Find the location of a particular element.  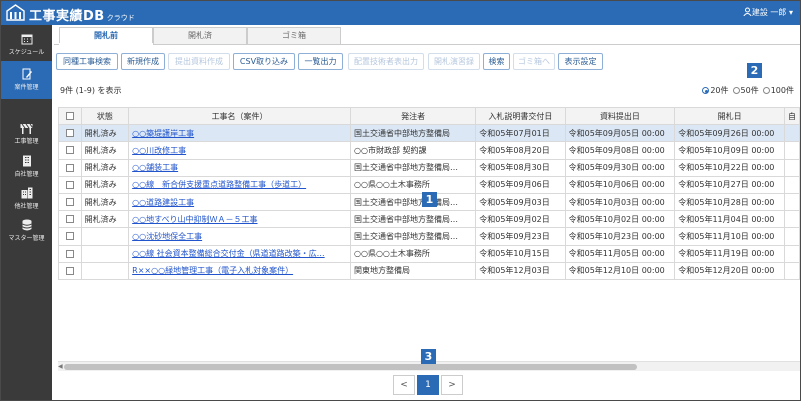

sidebar-item-schedule: スケジュール is located at coordinates (26, 45).